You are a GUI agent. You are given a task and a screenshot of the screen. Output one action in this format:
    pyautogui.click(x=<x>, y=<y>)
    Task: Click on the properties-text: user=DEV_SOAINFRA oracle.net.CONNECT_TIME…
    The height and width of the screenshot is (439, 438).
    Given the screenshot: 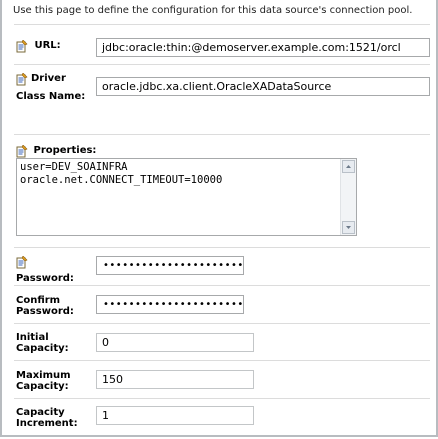 What is the action you would take?
    pyautogui.click(x=121, y=174)
    